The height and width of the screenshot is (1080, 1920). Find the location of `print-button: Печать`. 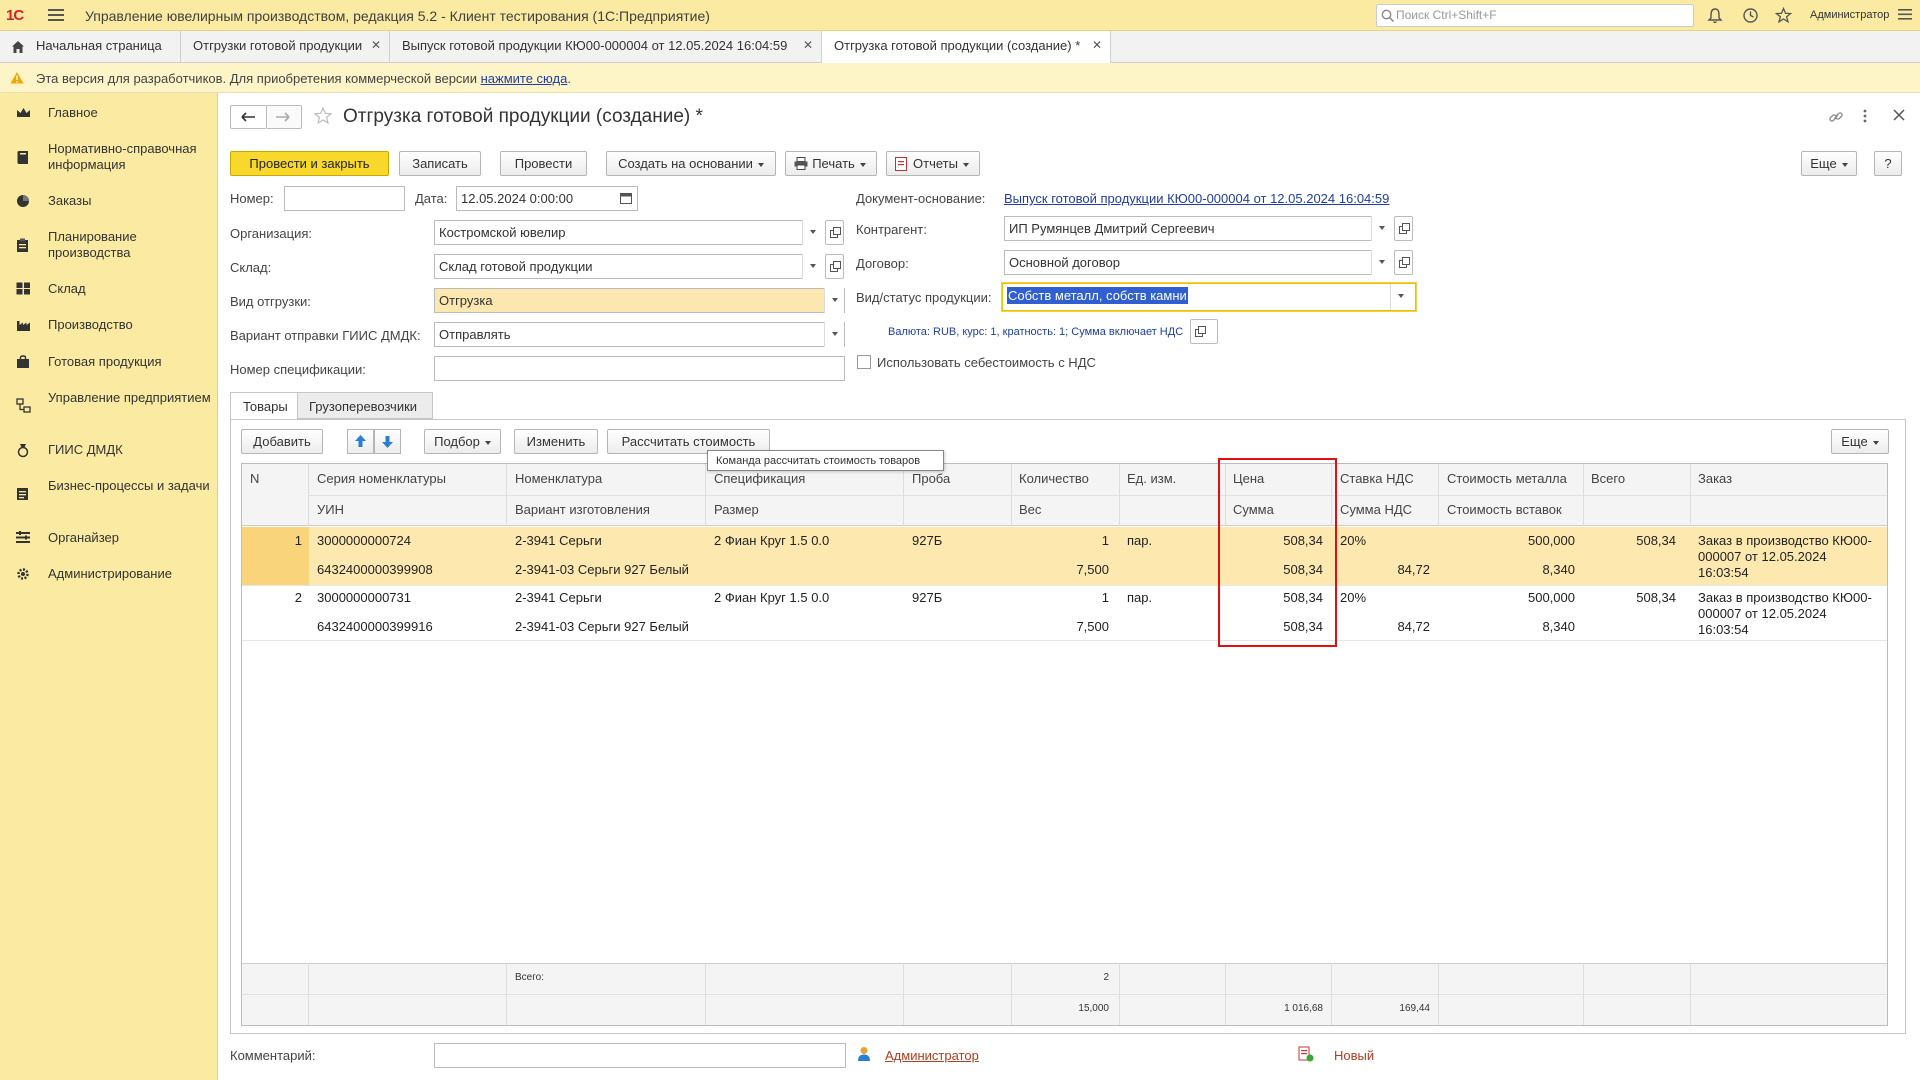

print-button: Печать is located at coordinates (831, 163).